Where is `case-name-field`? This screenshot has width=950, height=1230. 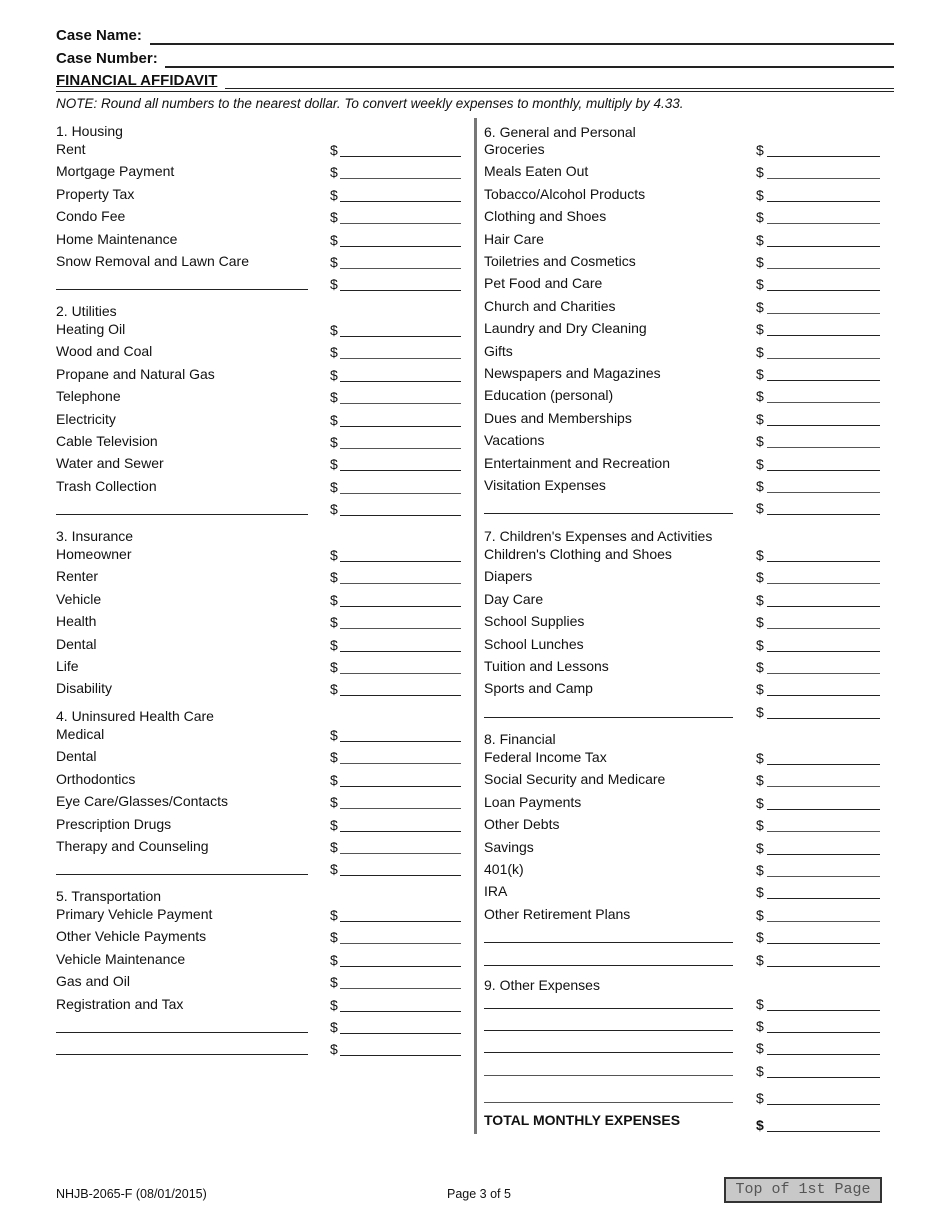 case-name-field is located at coordinates (522, 44).